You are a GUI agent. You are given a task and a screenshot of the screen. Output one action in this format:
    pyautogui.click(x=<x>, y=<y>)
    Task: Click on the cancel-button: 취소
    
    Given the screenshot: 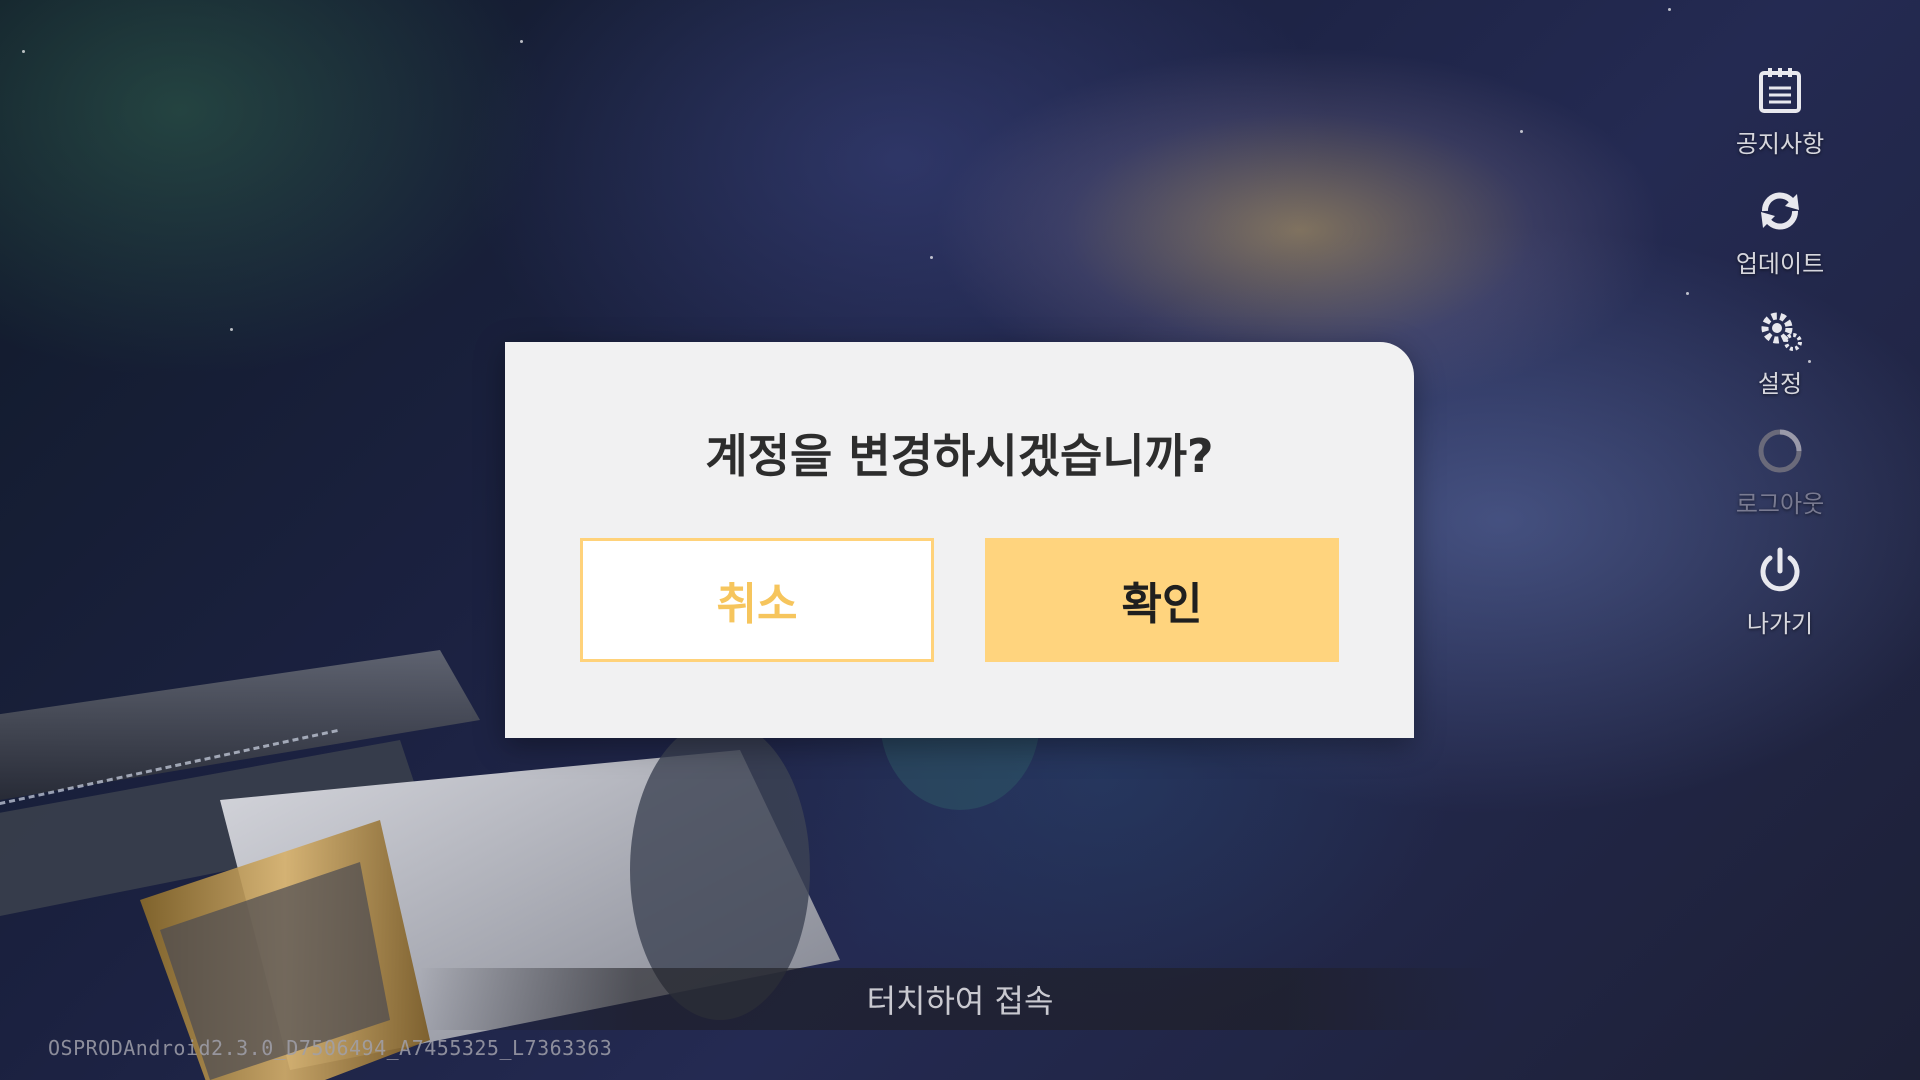 What is the action you would take?
    pyautogui.click(x=757, y=600)
    